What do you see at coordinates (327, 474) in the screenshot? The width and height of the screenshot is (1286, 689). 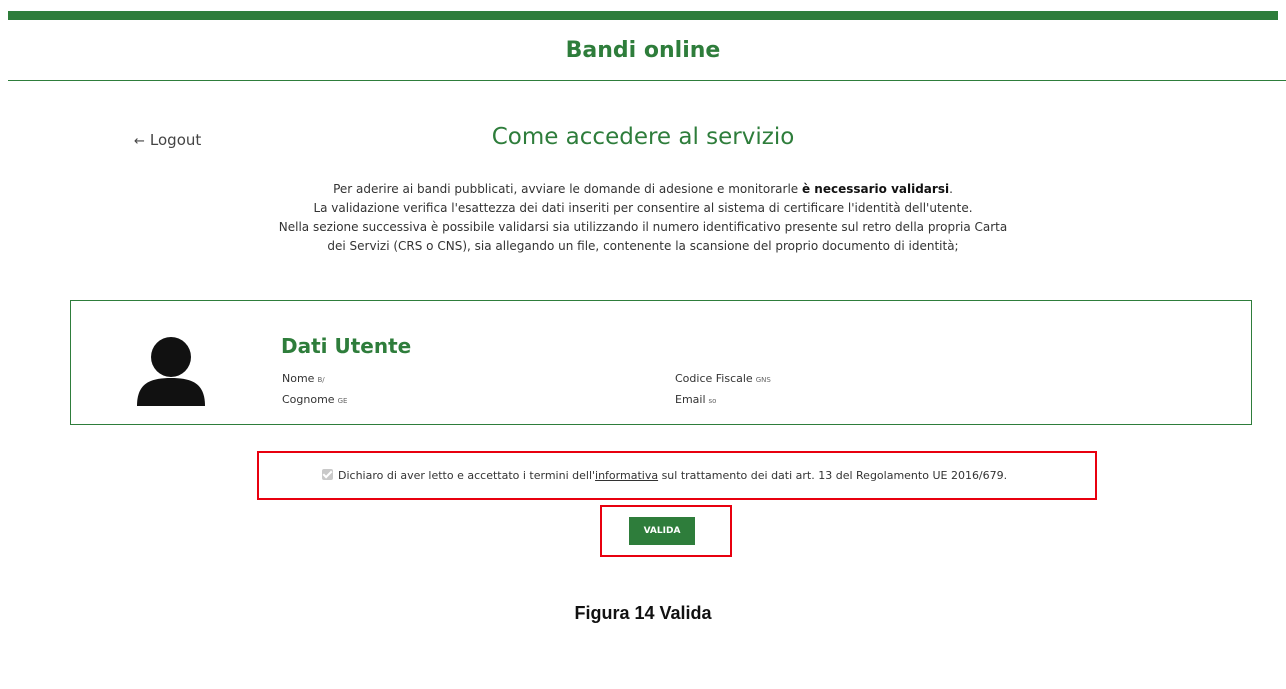 I see `consent-checkbox` at bounding box center [327, 474].